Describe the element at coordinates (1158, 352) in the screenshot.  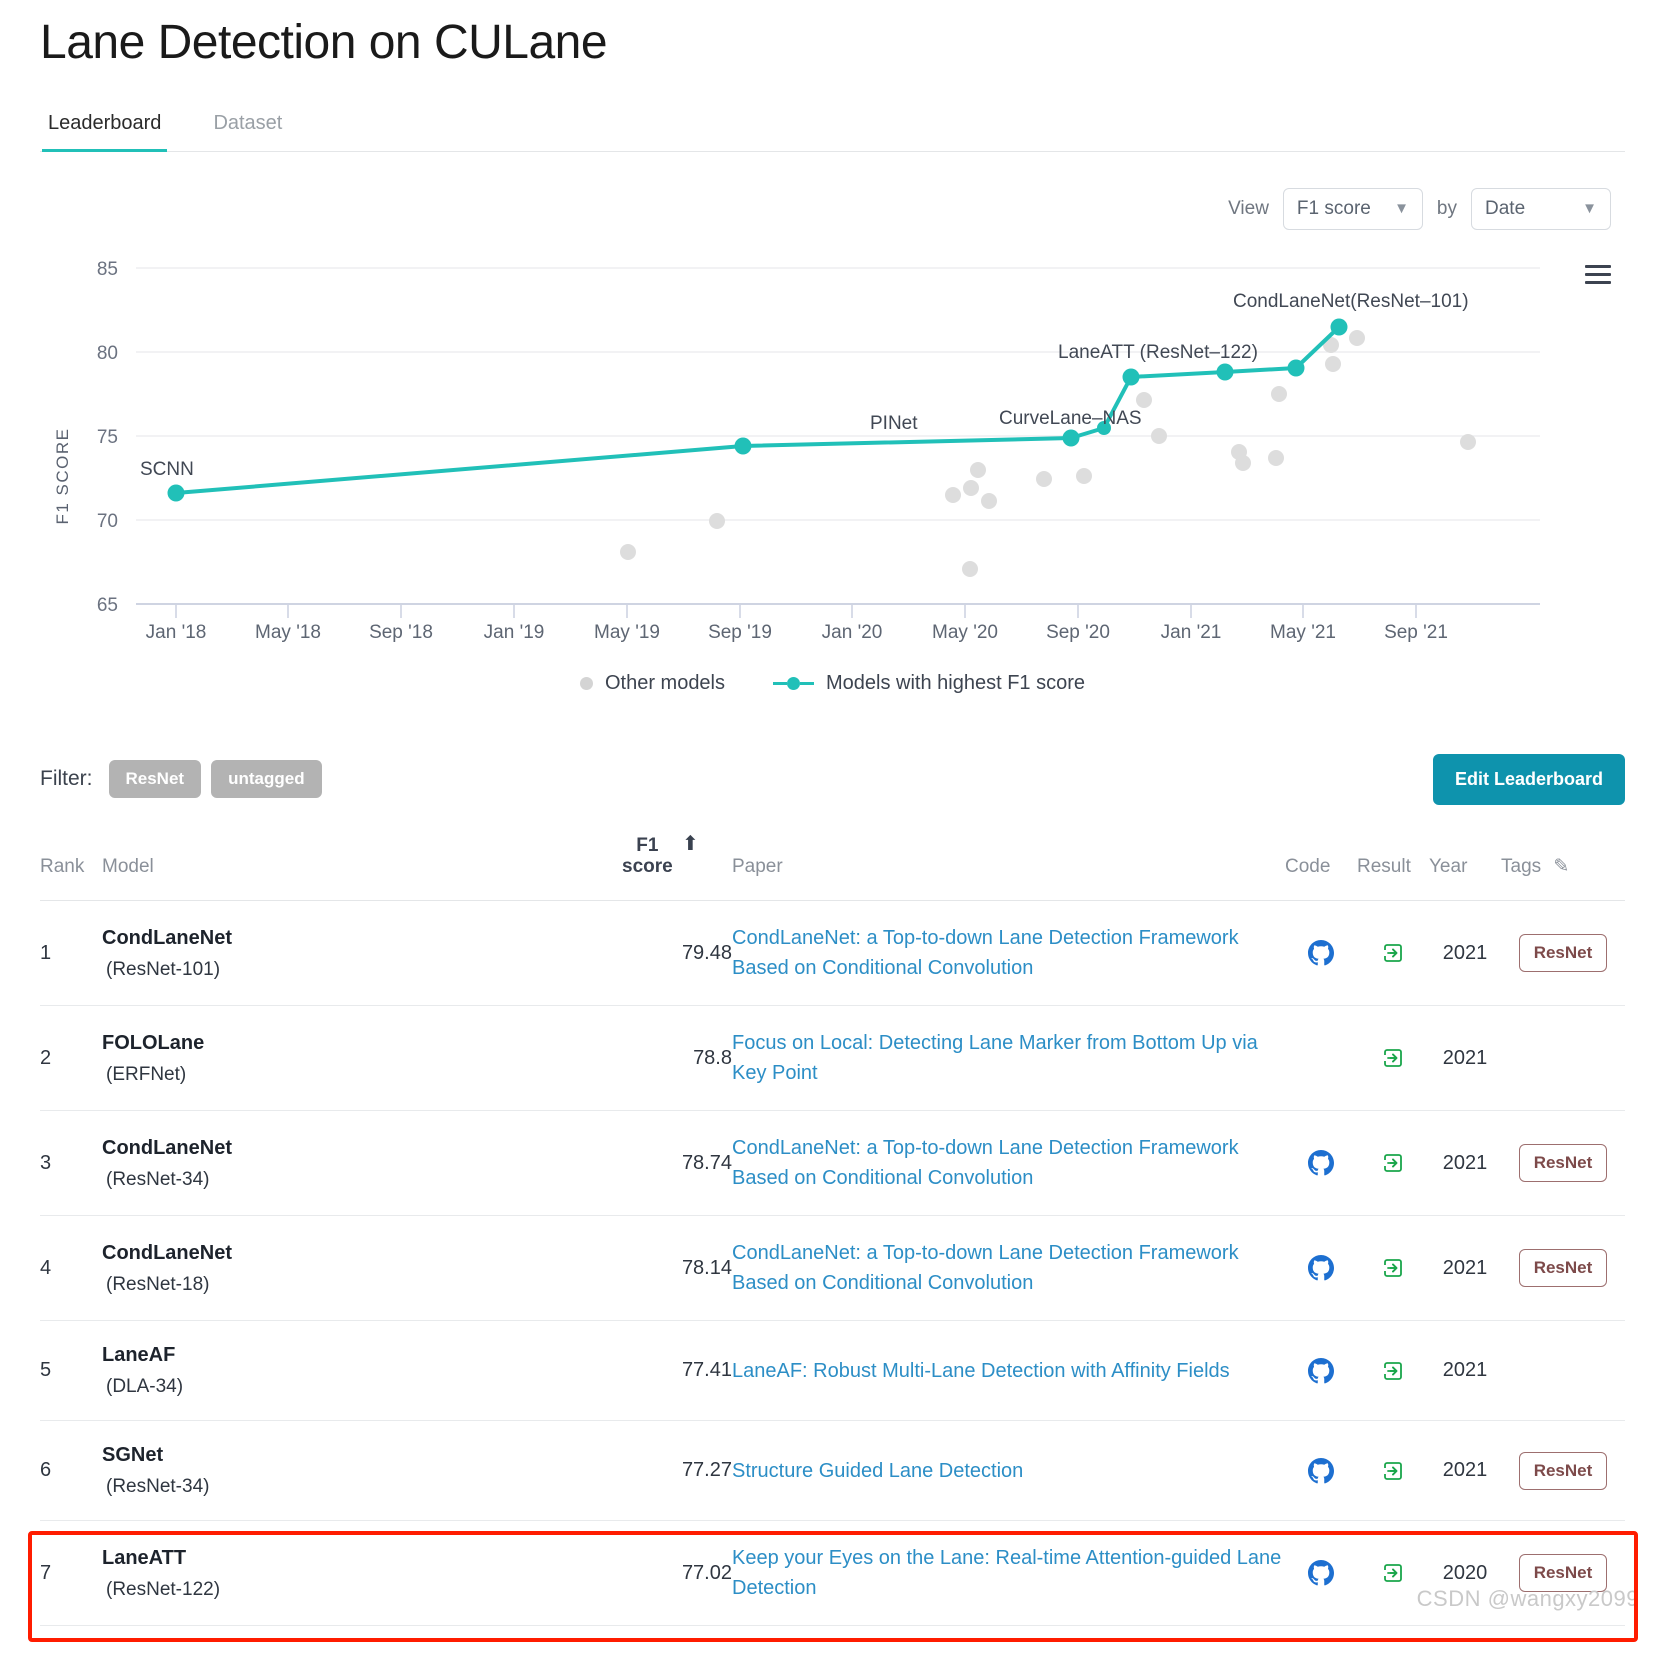
I see `annotation-laneatt: LaneATT (ResNet–122)` at that location.